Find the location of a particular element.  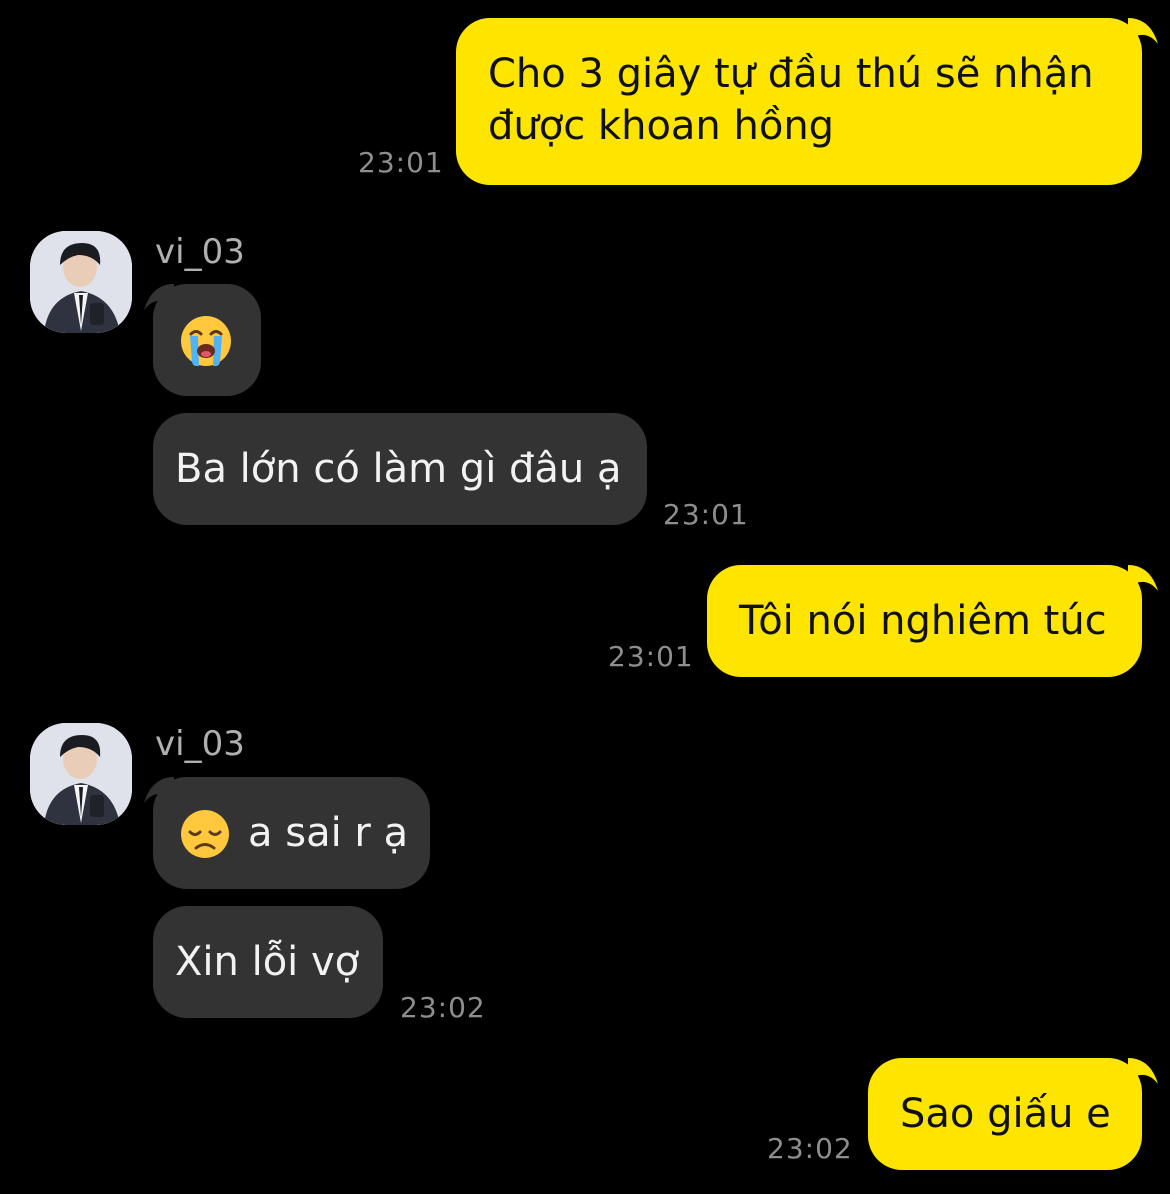

message-text: a sai r ạ is located at coordinates (328, 833).